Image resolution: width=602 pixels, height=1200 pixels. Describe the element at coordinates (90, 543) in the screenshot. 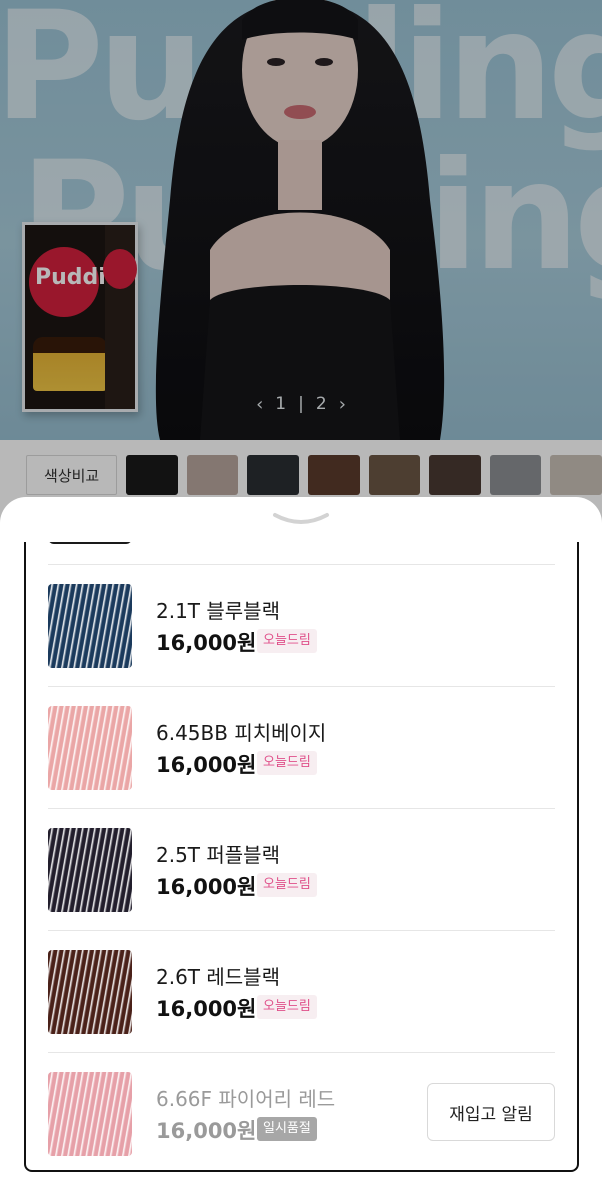

I see `previous-item-thumb` at that location.